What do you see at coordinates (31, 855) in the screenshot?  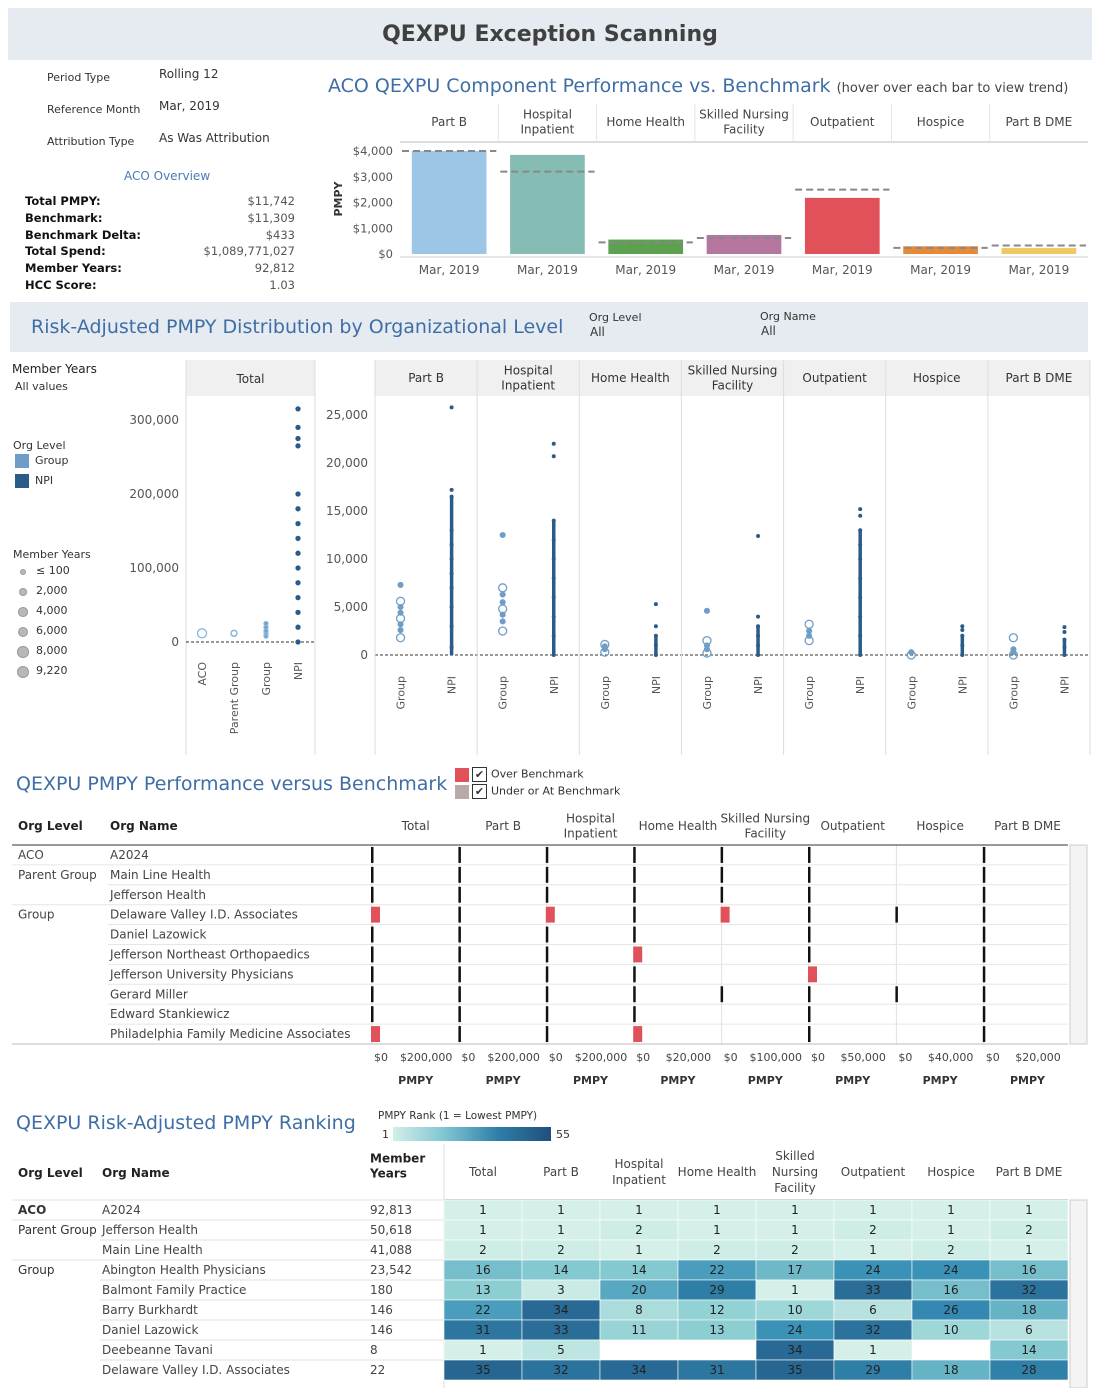 I see `perf-org-level: ACO` at bounding box center [31, 855].